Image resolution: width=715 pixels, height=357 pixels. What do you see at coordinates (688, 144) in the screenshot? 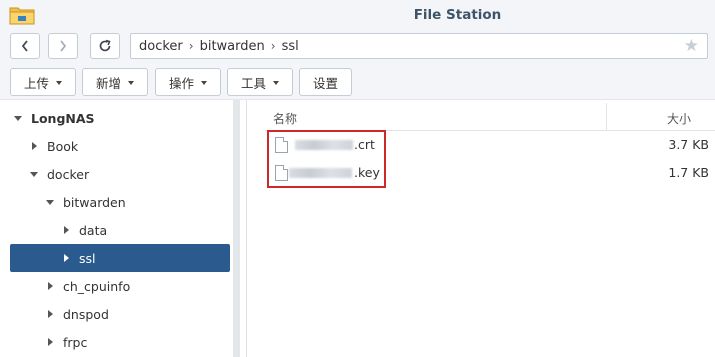
I see `file-size: 3.7 KB` at bounding box center [688, 144].